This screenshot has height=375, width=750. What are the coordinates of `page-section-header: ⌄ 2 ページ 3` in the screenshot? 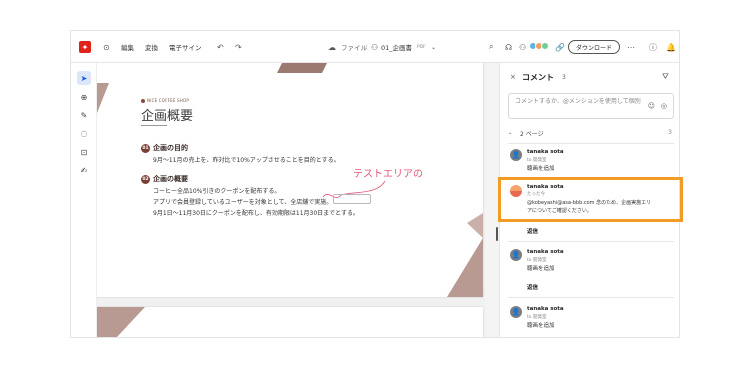 It's located at (591, 134).